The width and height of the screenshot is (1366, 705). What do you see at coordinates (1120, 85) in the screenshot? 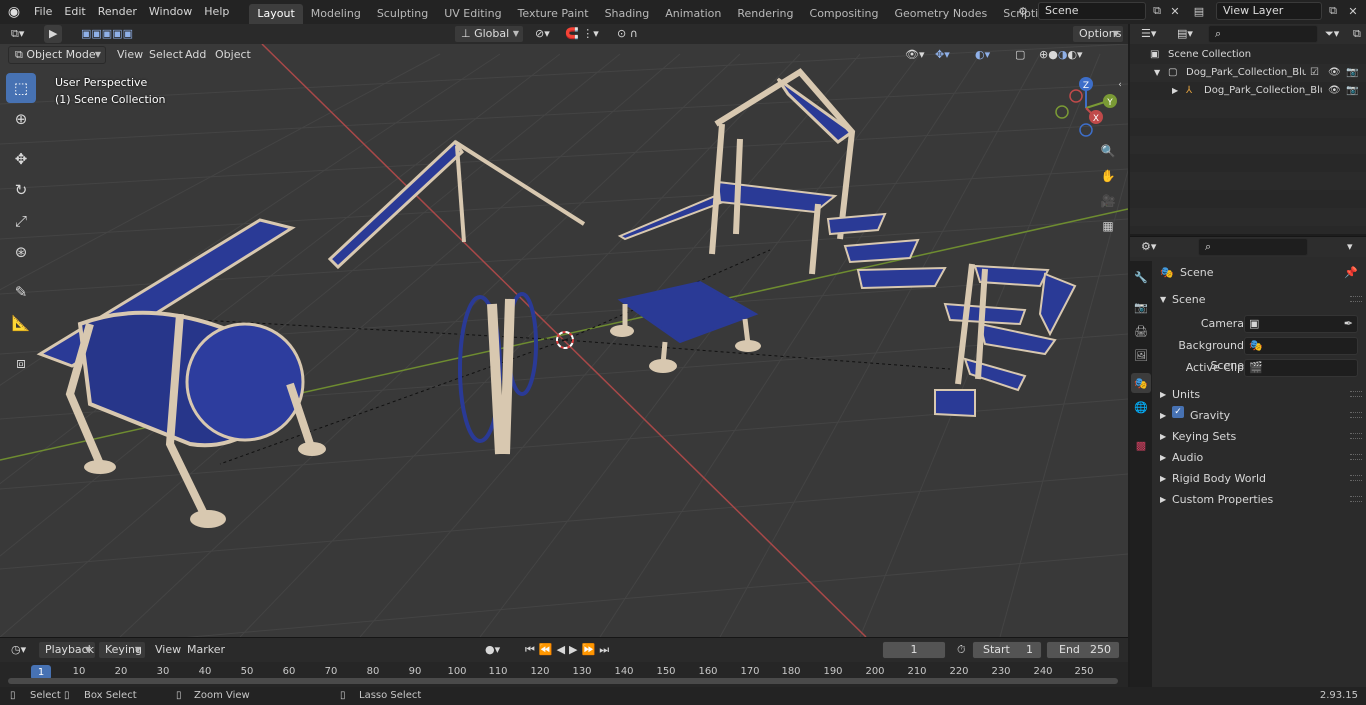
I see `sidebar-toggle-icon: ‹` at bounding box center [1120, 85].